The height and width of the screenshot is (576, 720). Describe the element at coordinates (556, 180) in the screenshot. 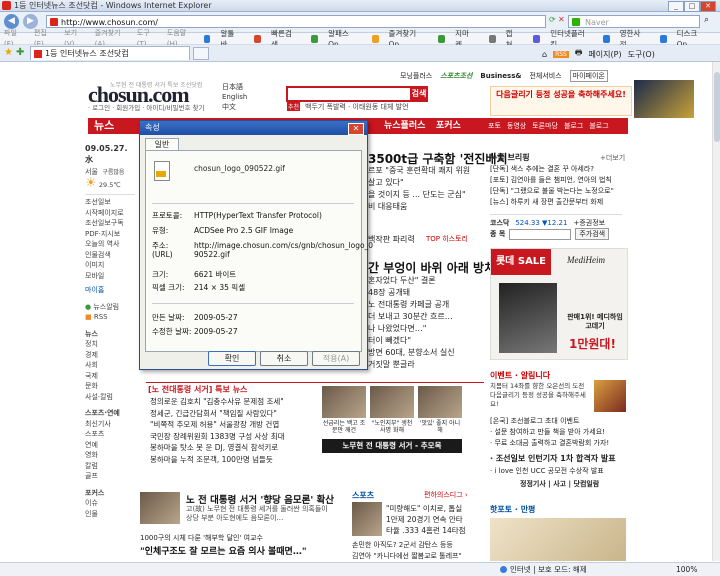

I see `briefing-item: [포토] 김연아를 들은 챔피언, 연아의 법칙` at that location.